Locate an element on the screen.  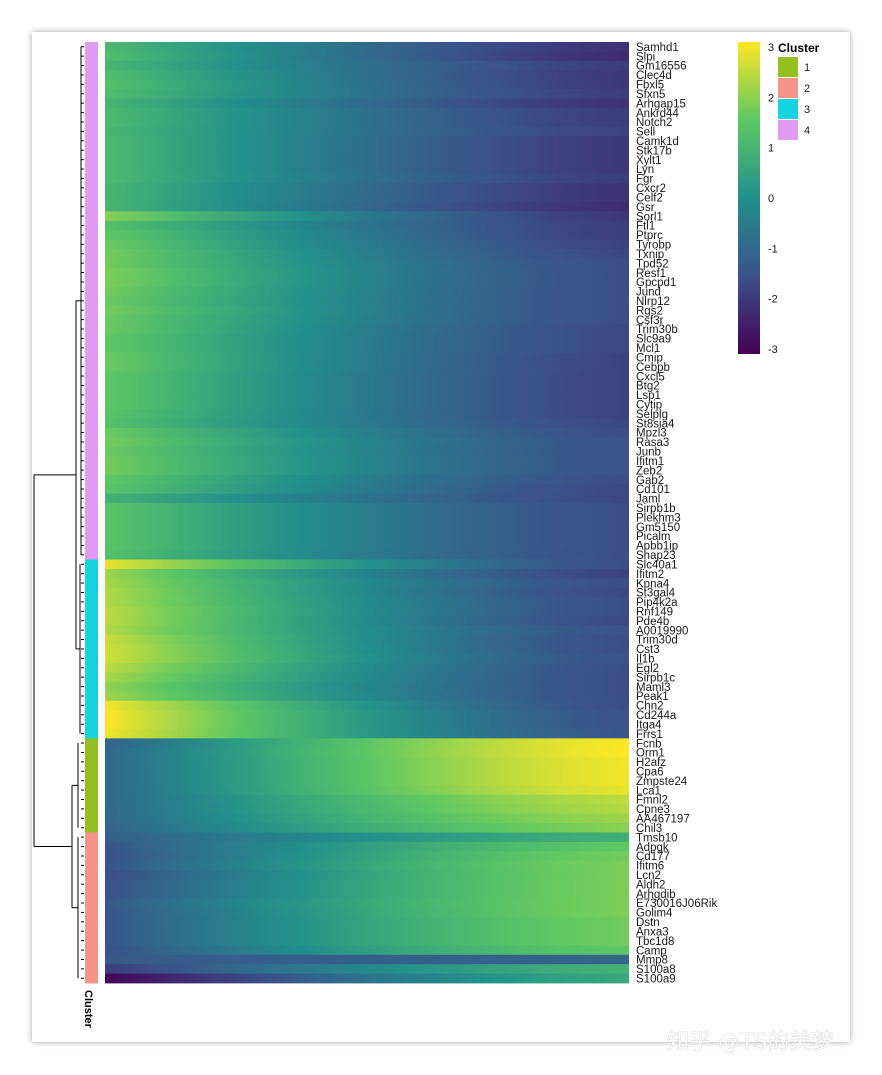
colorbar-tick-label: -1 is located at coordinates (773, 249).